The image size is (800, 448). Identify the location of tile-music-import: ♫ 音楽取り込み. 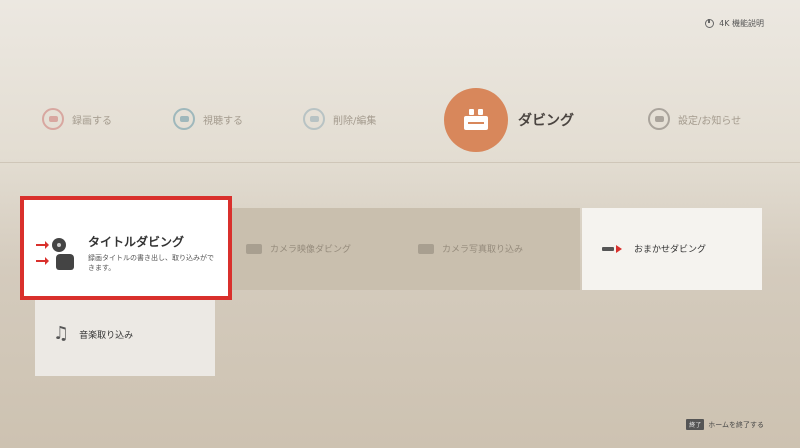
(125, 338).